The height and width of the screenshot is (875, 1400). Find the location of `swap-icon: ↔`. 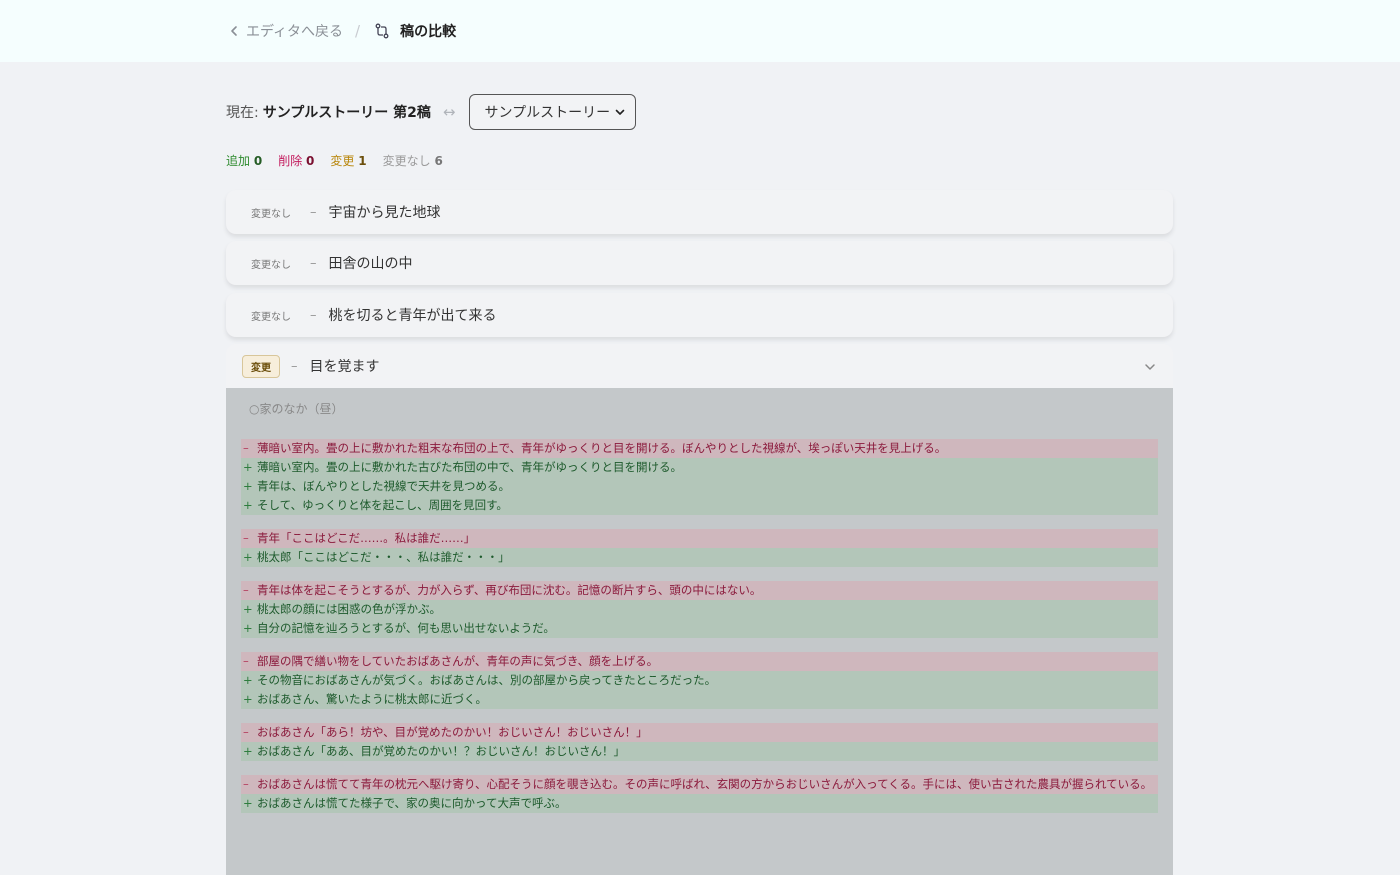

swap-icon: ↔ is located at coordinates (449, 112).